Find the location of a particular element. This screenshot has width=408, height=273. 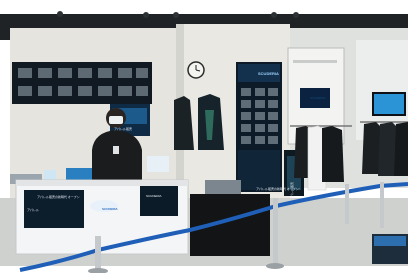

merch-tray is located at coordinates (223, 187).